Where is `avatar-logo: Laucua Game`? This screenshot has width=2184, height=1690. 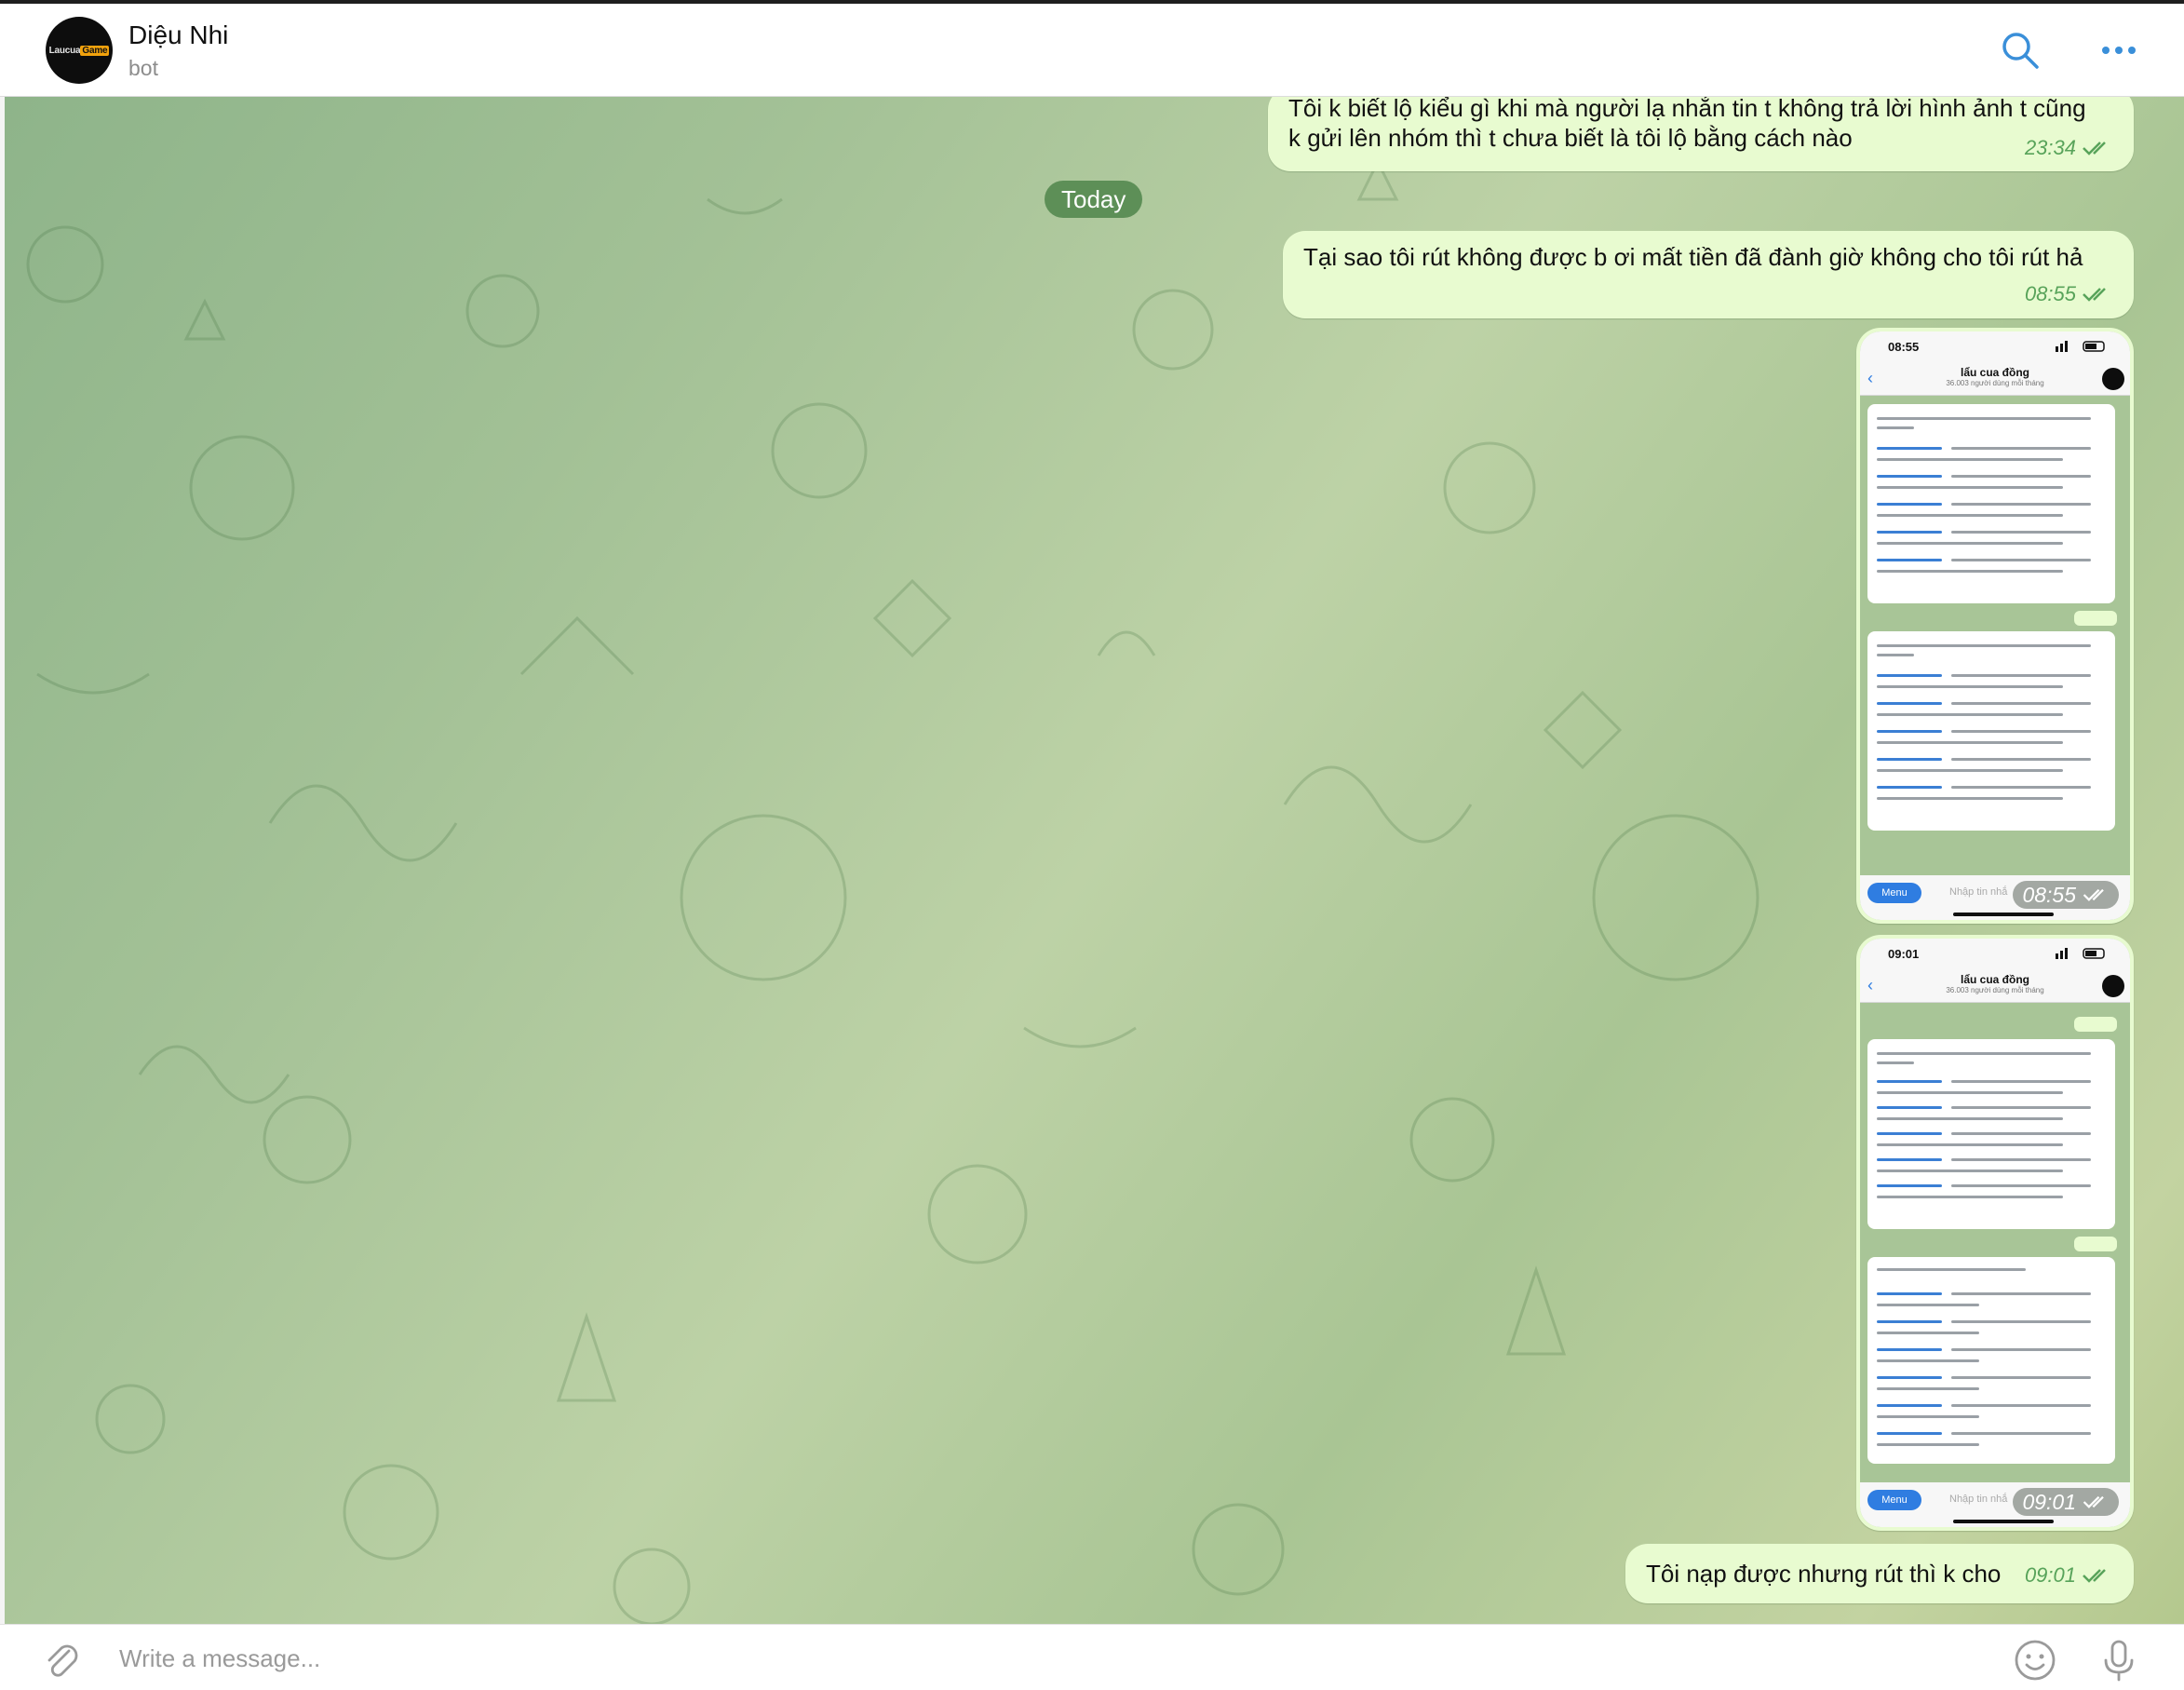 avatar-logo: Laucua Game is located at coordinates (79, 50).